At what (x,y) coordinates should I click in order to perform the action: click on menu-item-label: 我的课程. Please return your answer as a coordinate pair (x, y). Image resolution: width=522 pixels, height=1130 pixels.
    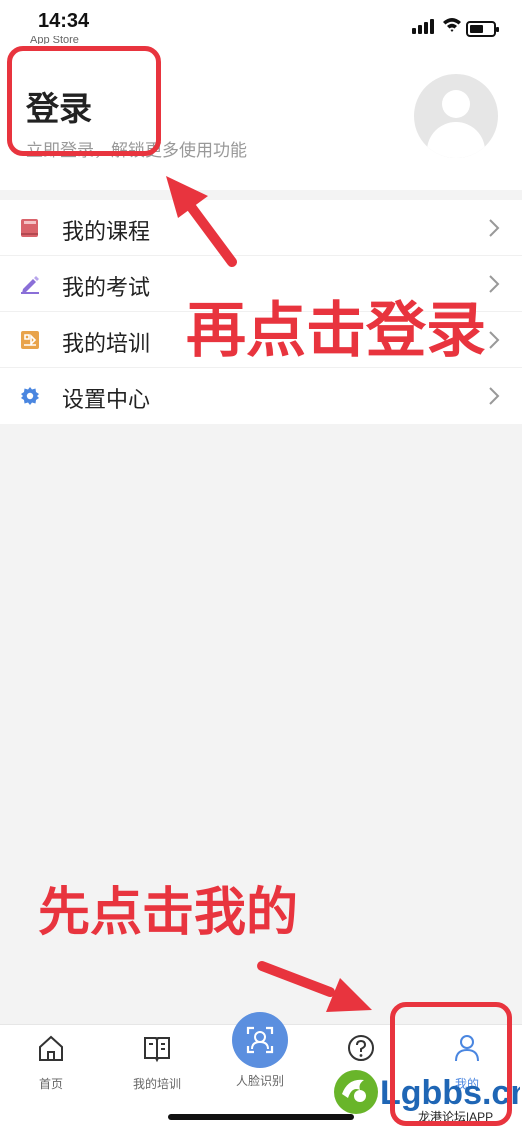
    Looking at the image, I should click on (106, 232).